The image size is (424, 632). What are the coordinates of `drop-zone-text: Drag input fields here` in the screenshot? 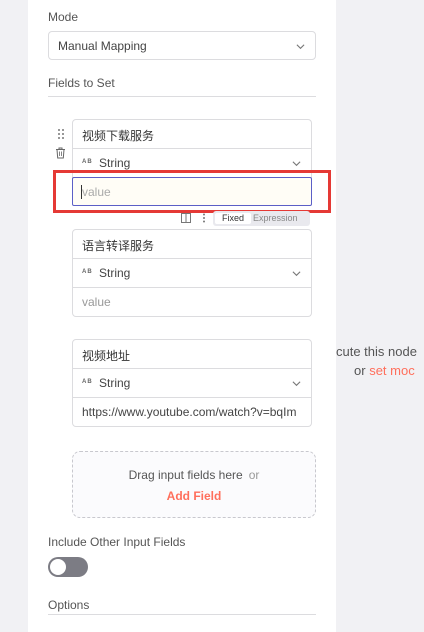 It's located at (185, 475).